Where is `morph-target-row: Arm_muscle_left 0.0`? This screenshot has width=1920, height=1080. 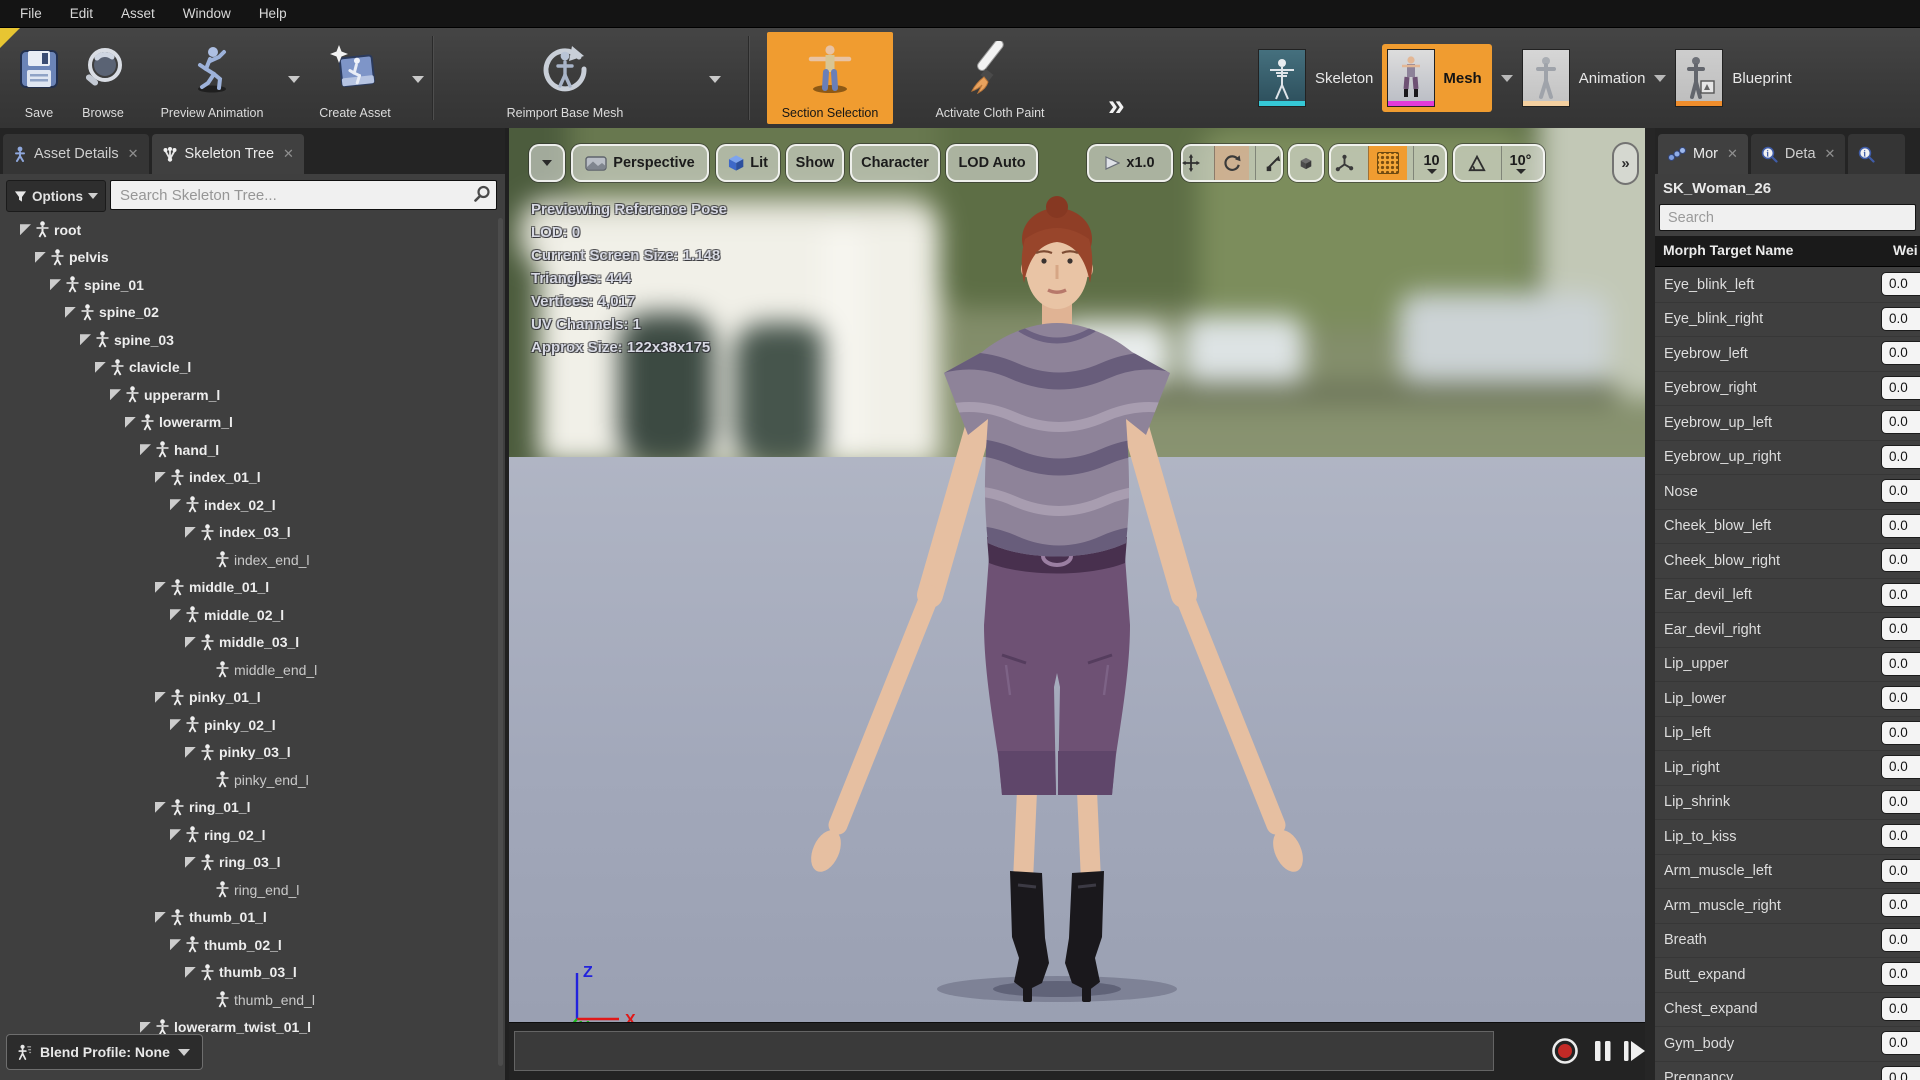
morph-target-row: Arm_muscle_left 0.0 is located at coordinates (1787, 872).